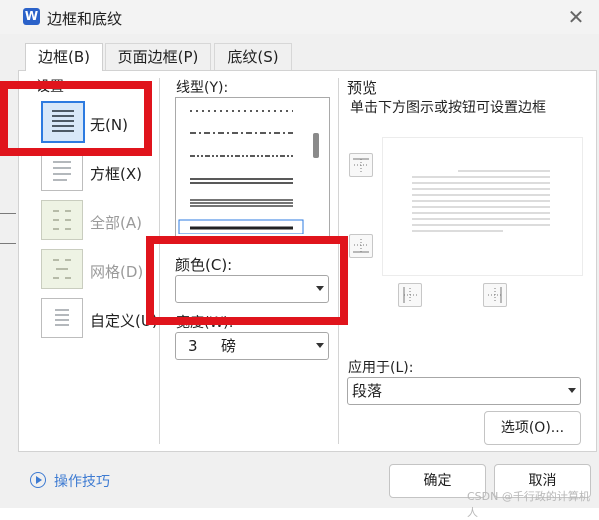  What do you see at coordinates (62, 220) in the screenshot?
I see `setting-all-icon` at bounding box center [62, 220].